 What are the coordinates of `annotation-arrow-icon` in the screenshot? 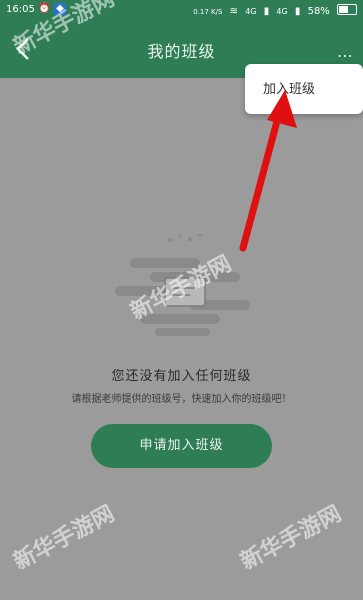 It's located at (268, 171).